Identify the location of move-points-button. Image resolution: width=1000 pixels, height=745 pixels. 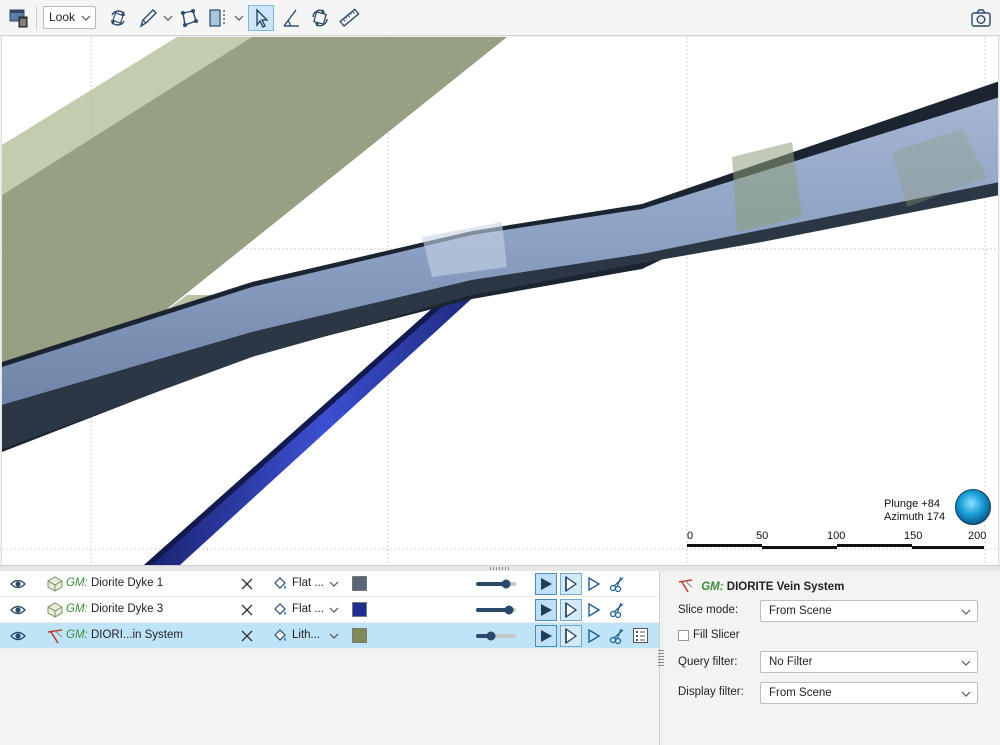
(189, 18).